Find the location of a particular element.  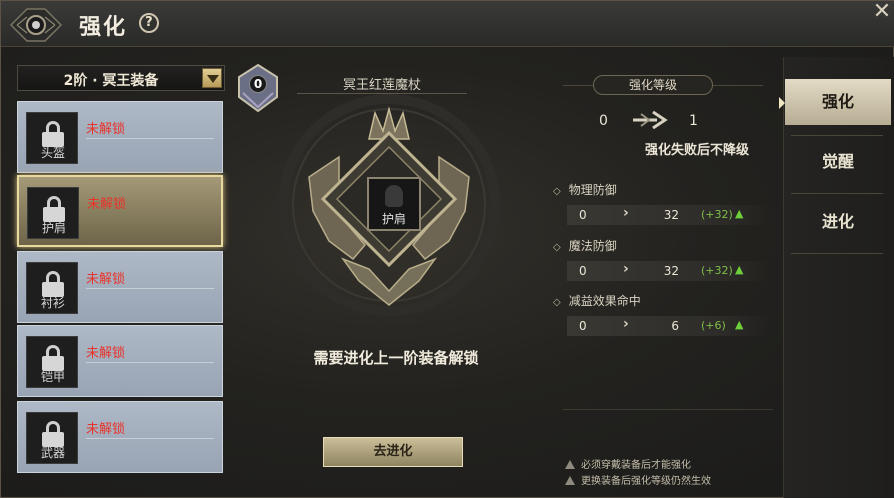

help-icon: ? is located at coordinates (149, 22).